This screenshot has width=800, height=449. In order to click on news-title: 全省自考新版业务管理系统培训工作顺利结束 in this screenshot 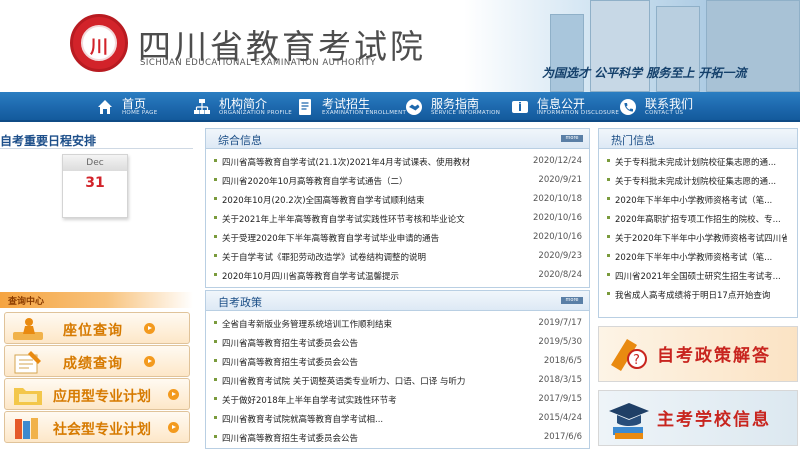, I will do `click(307, 324)`.